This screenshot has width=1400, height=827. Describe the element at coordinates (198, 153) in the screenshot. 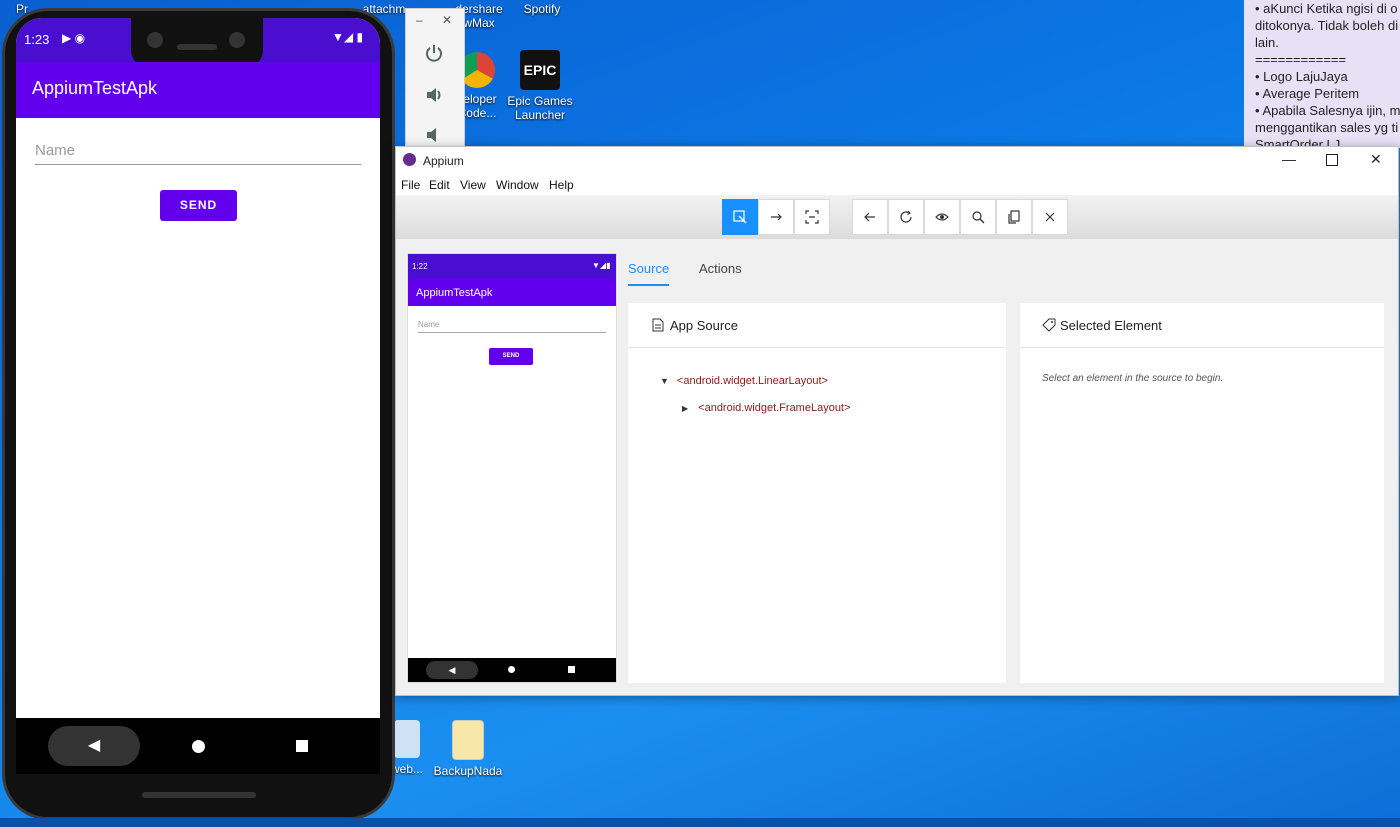

I see `name-input: Name` at that location.